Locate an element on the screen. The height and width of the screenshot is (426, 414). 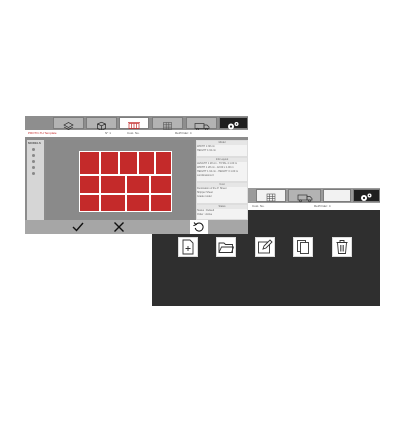
back-tool-truck is located at coordinates (304, 196).